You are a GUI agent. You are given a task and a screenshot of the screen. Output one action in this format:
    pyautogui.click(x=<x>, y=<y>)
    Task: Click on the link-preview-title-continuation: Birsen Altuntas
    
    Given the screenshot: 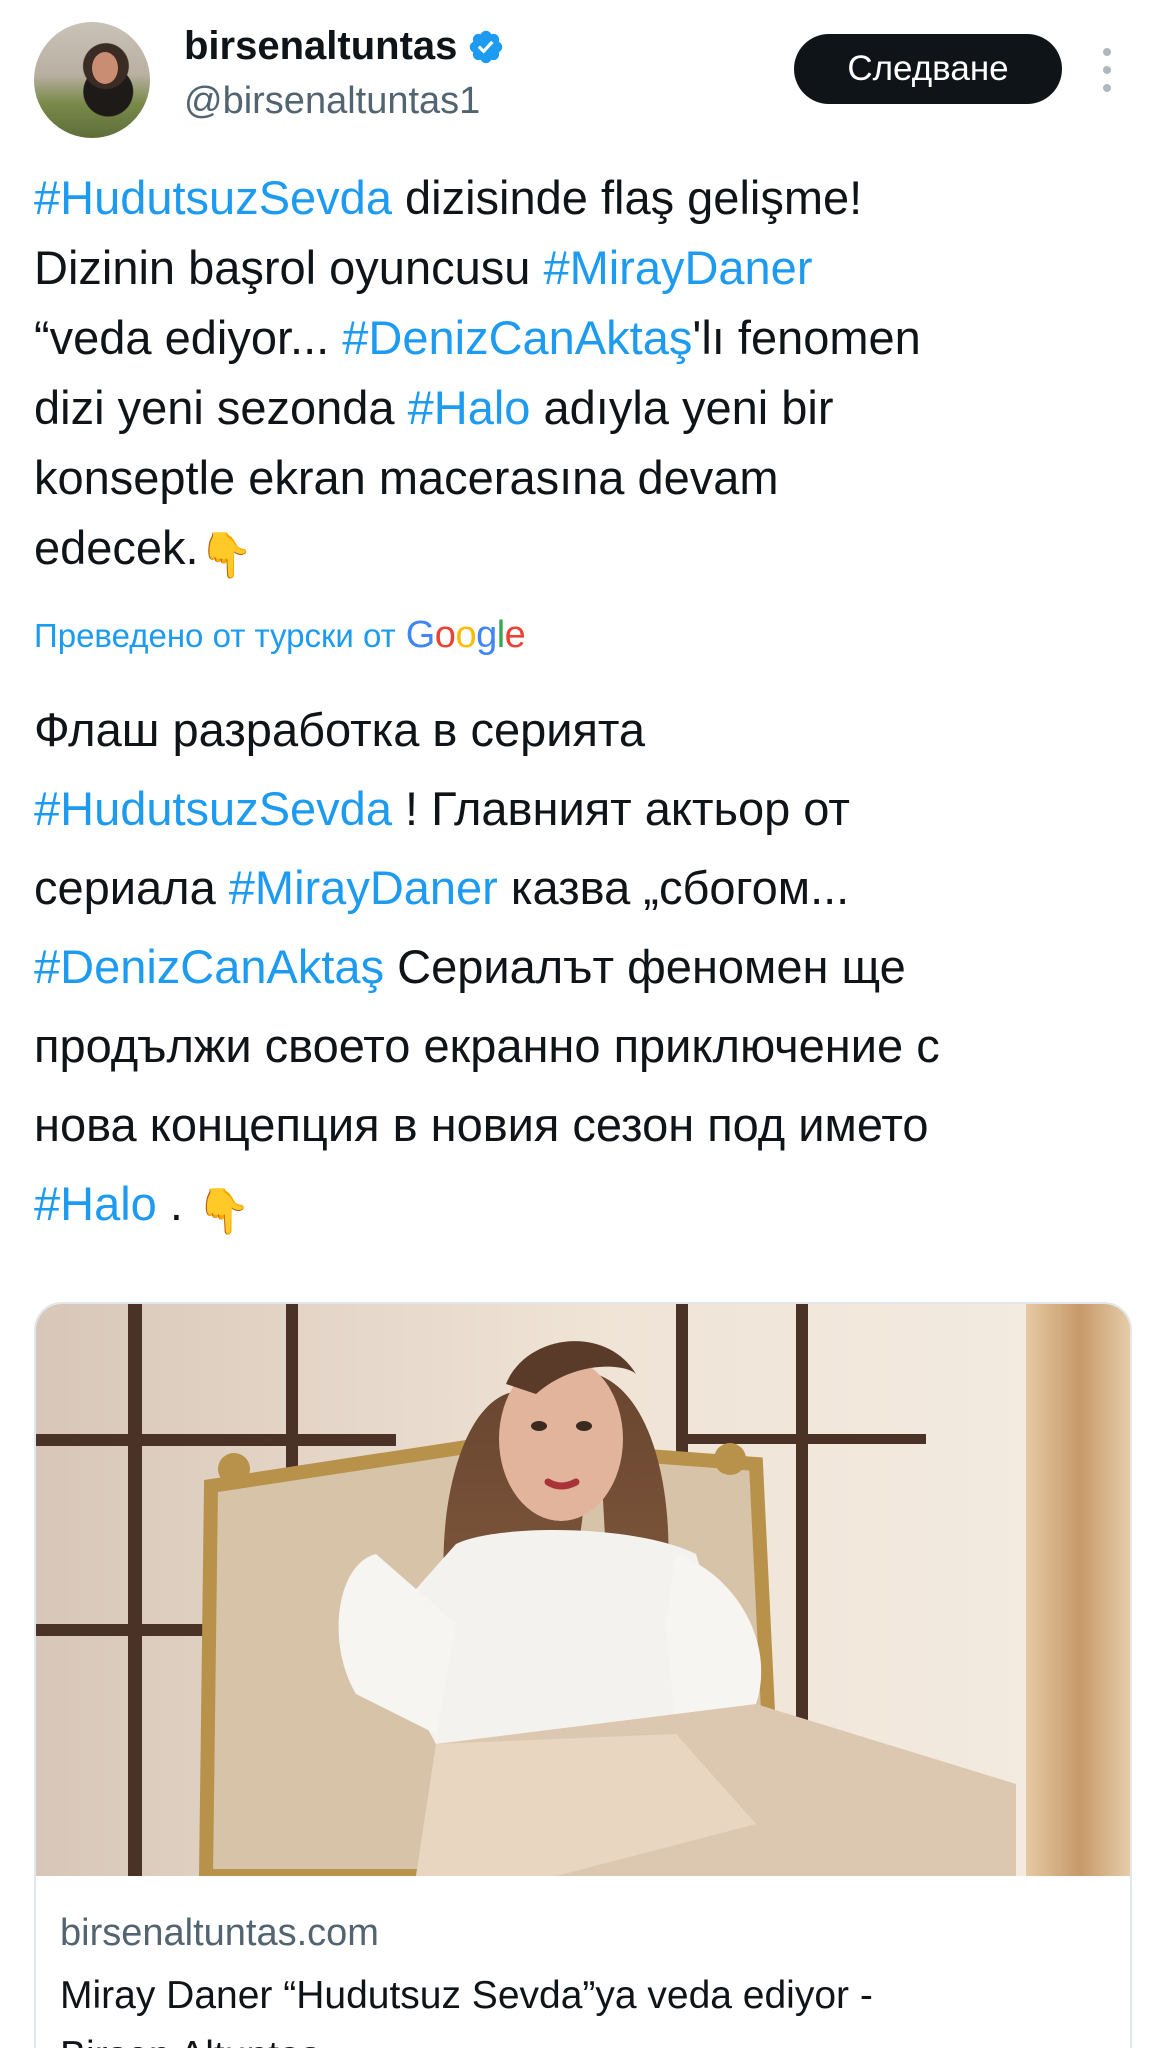 What is the action you would take?
    pyautogui.click(x=190, y=2041)
    